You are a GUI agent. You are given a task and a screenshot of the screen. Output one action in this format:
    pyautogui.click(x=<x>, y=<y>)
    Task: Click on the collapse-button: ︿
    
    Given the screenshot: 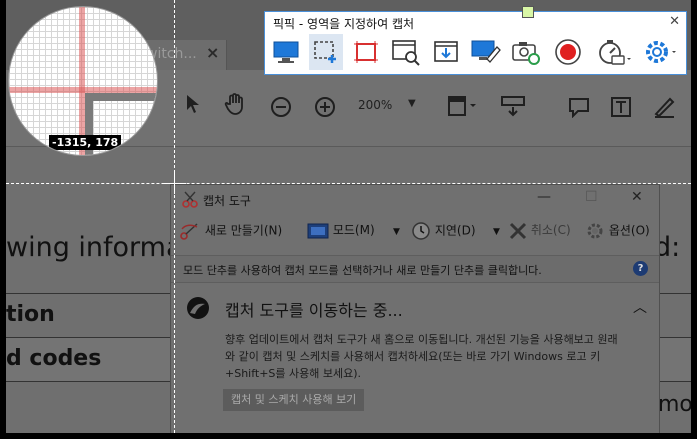 What is the action you would take?
    pyautogui.click(x=640, y=307)
    